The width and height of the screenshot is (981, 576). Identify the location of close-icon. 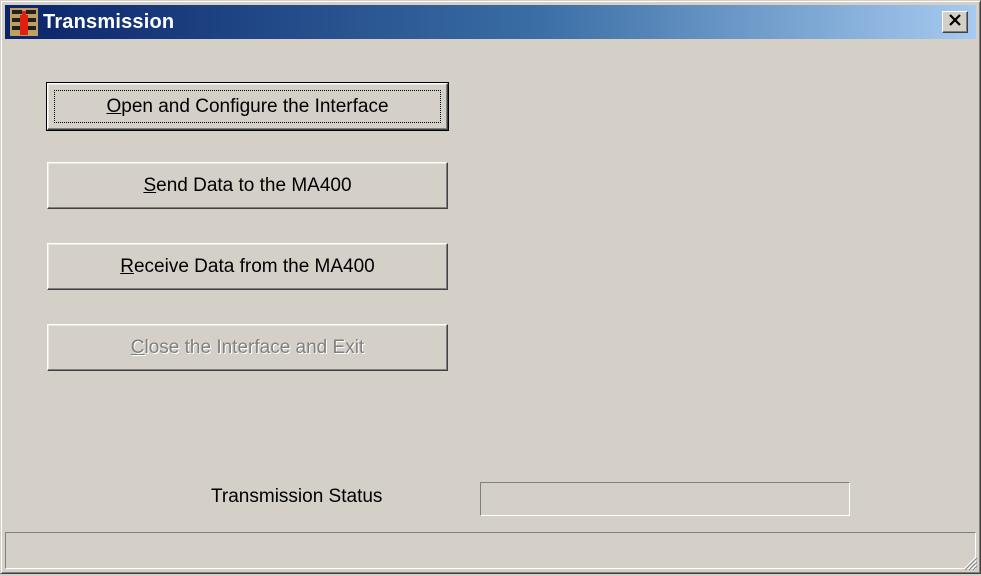
(955, 22).